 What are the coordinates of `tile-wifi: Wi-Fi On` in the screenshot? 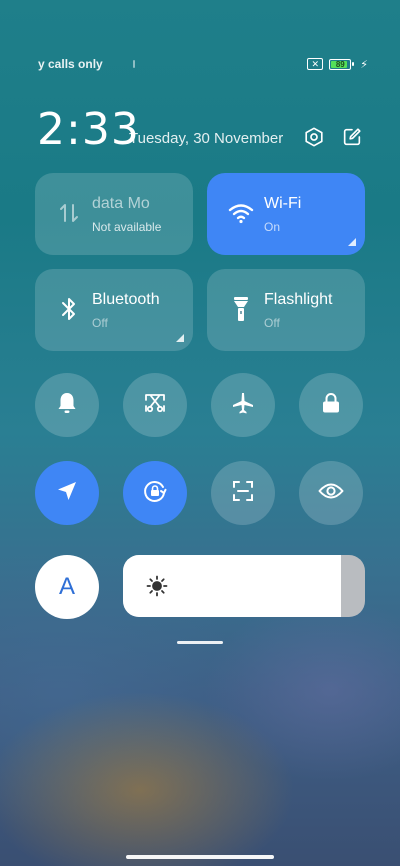 It's located at (286, 214).